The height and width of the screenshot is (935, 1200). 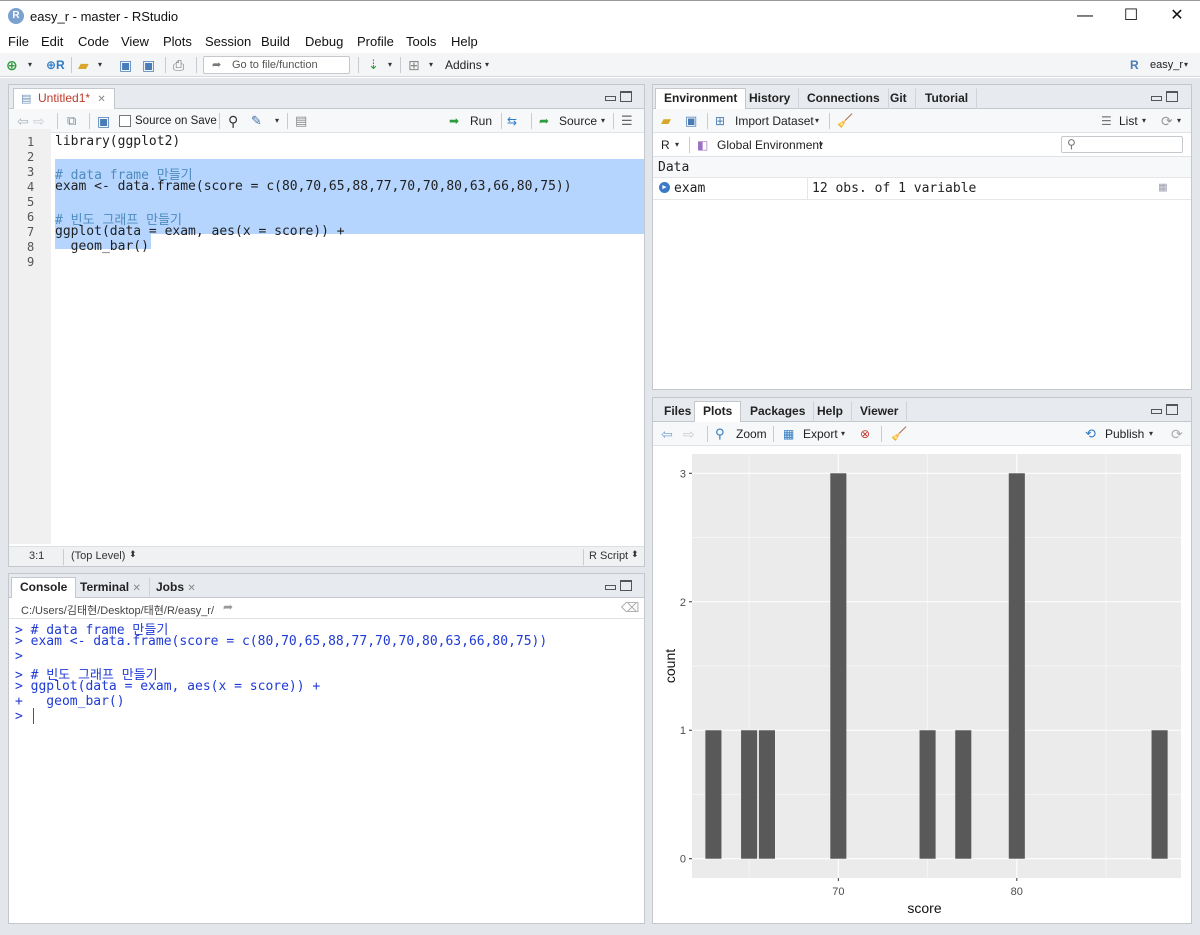 I want to click on publish-button: Publish, so click(x=1124, y=434).